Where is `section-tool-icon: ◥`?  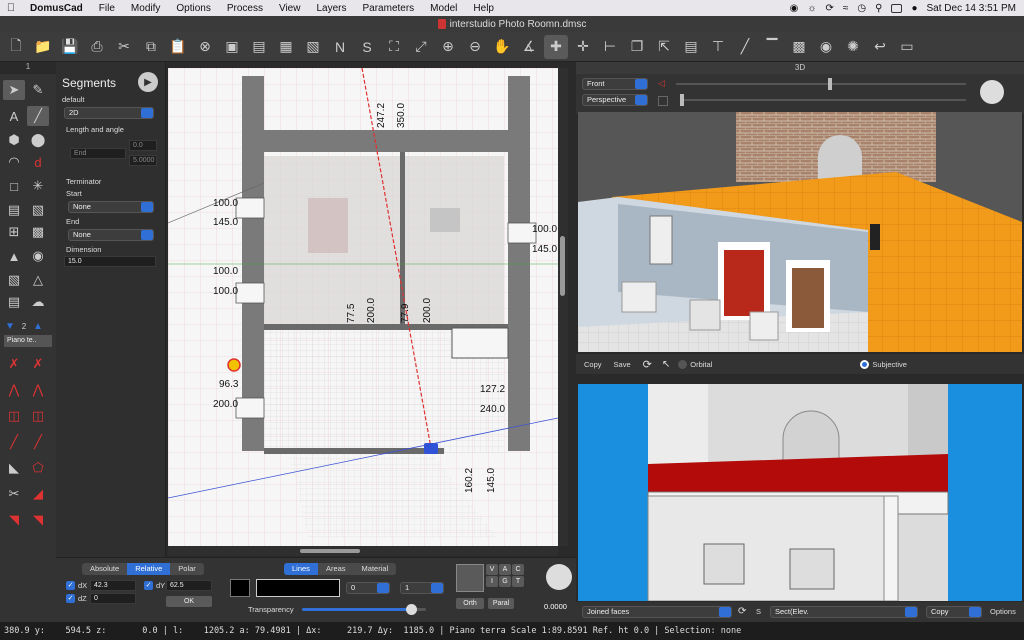
section-tool-icon: ◥ is located at coordinates (38, 520).